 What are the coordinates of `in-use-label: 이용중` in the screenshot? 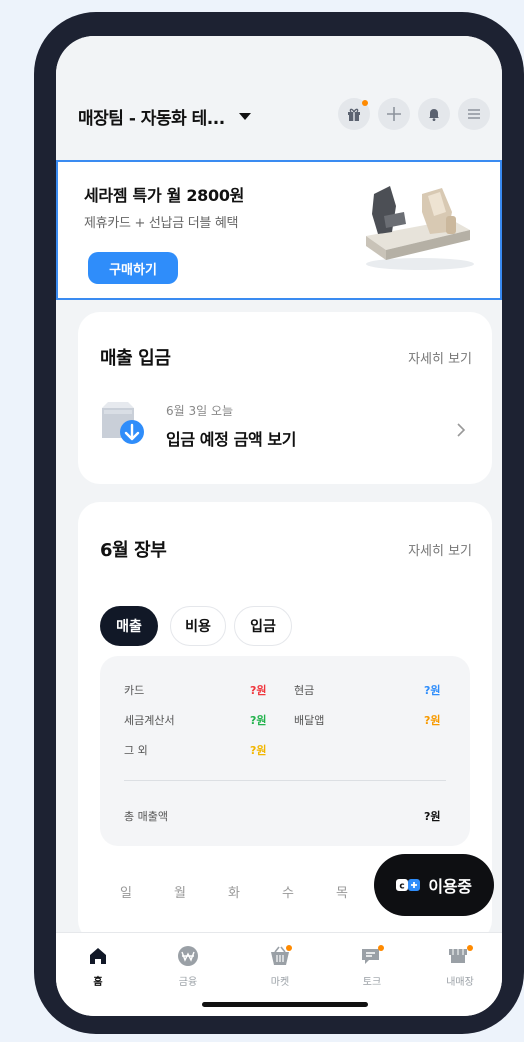 It's located at (450, 886).